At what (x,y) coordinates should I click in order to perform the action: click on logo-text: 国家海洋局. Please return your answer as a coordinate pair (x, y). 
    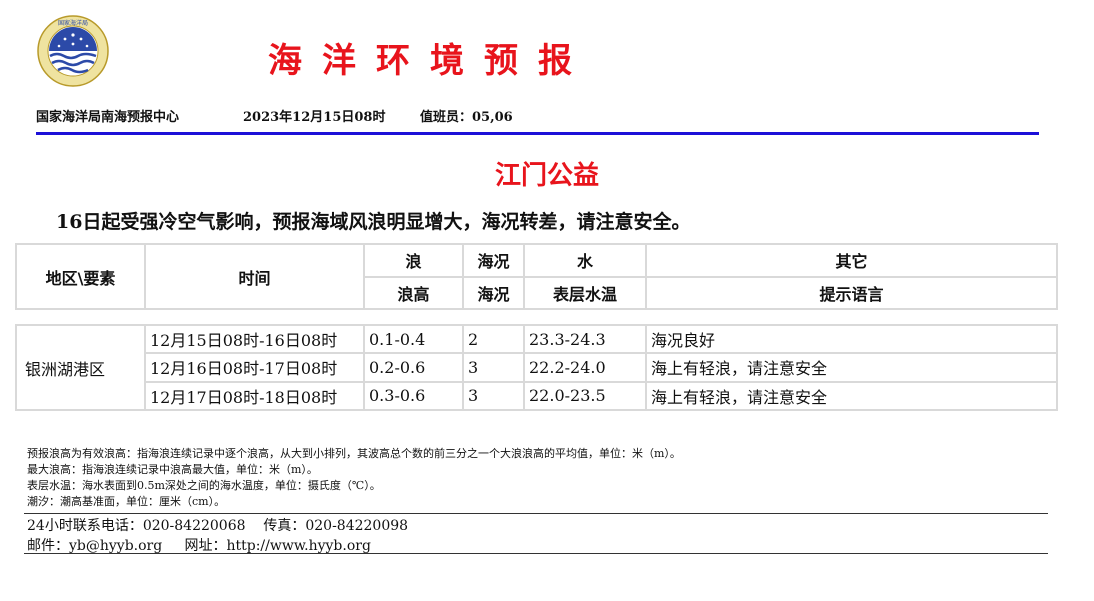
    Looking at the image, I should click on (73, 23).